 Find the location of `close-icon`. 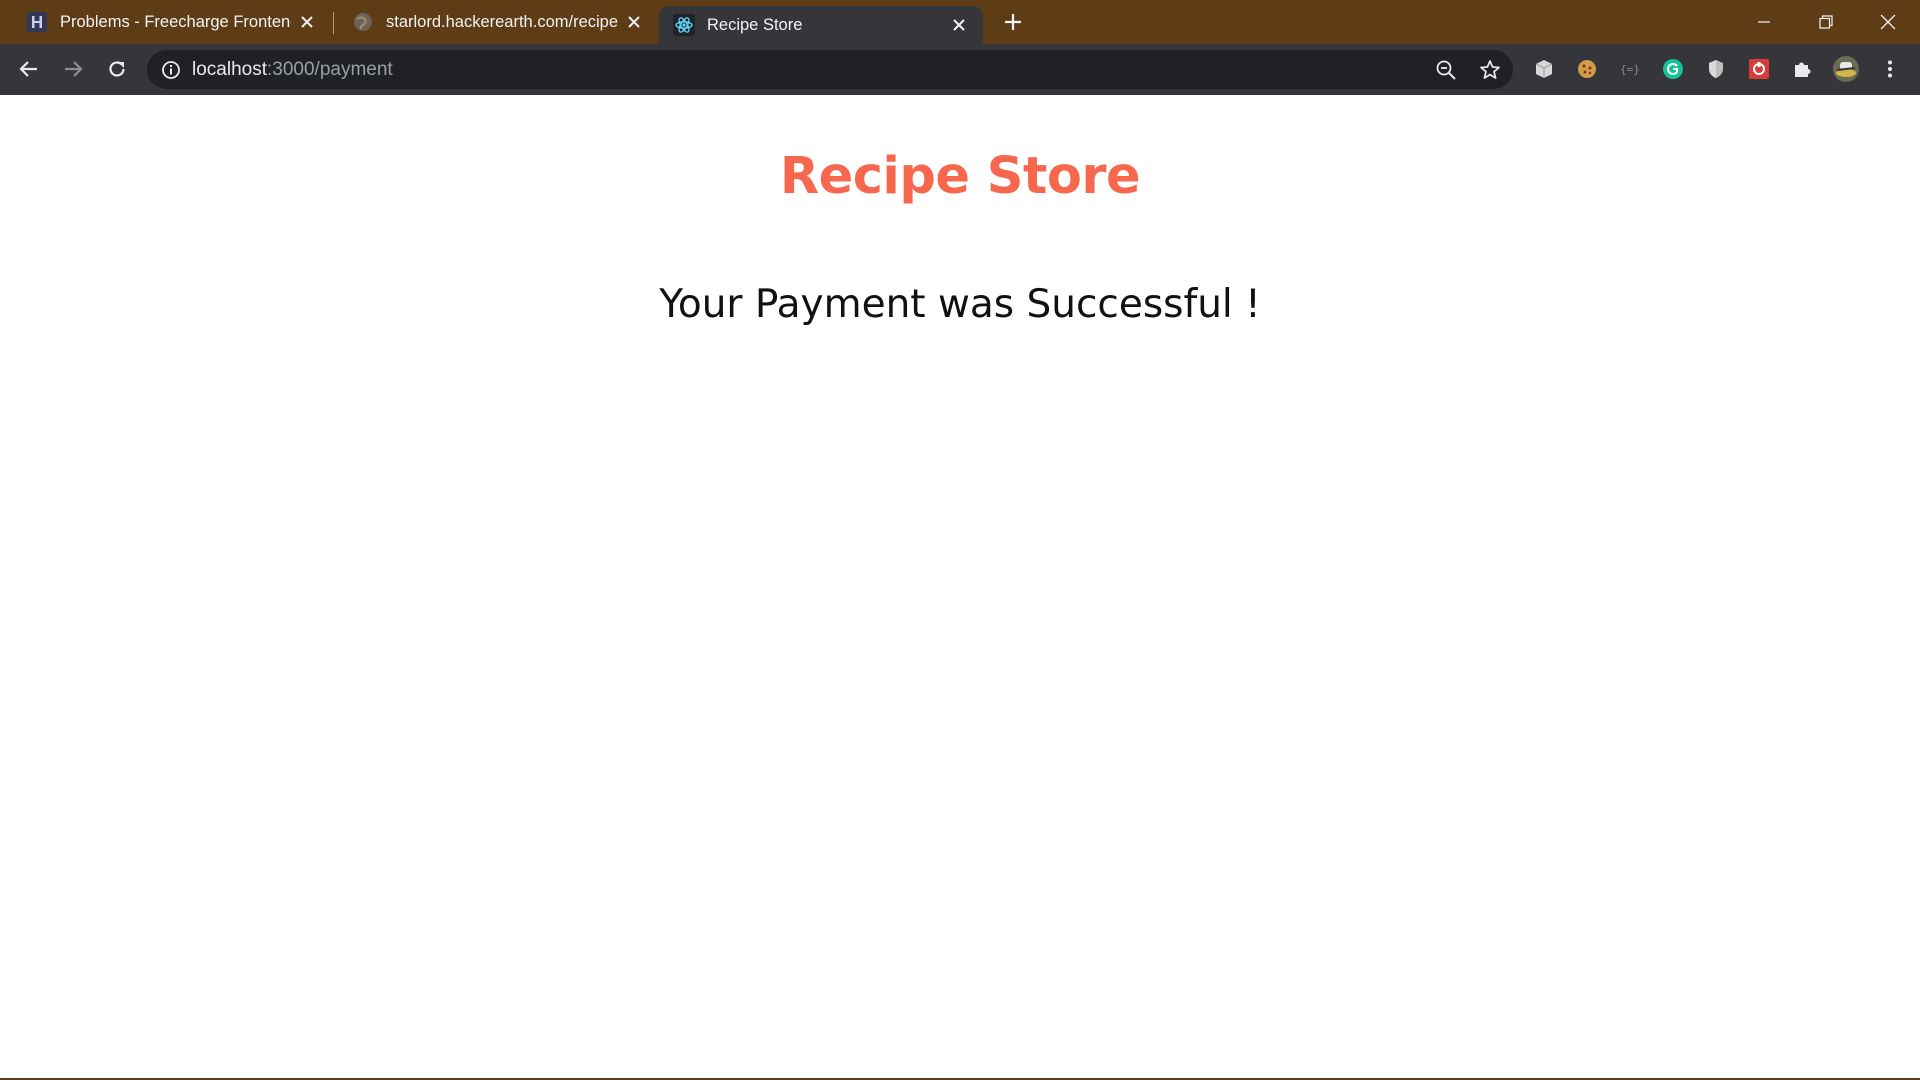

close-icon is located at coordinates (1888, 22).